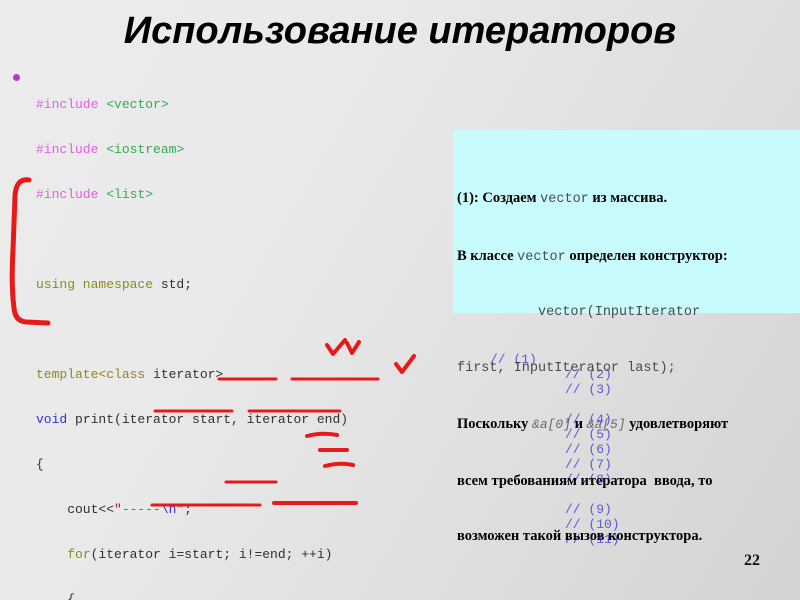  What do you see at coordinates (579, 312) in the screenshot?
I see `info-line-3: vector(InputIterator` at bounding box center [579, 312].